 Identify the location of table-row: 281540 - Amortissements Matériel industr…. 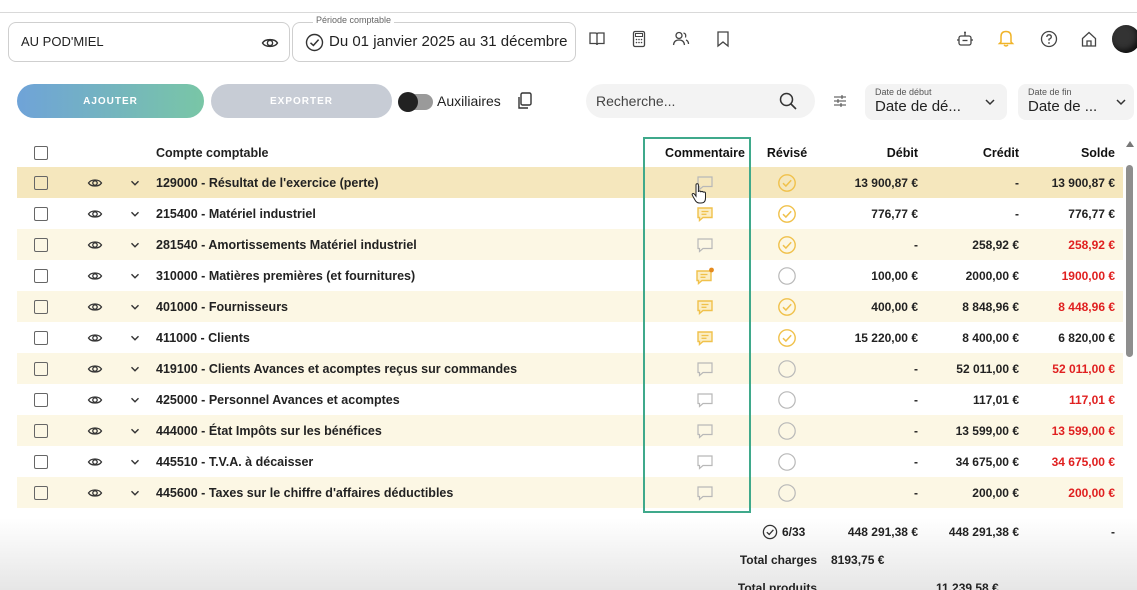
(570, 244).